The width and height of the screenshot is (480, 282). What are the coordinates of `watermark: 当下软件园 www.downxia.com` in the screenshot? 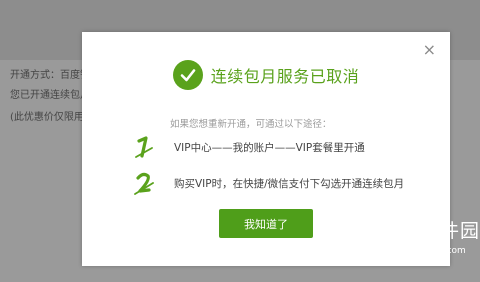 It's located at (409, 249).